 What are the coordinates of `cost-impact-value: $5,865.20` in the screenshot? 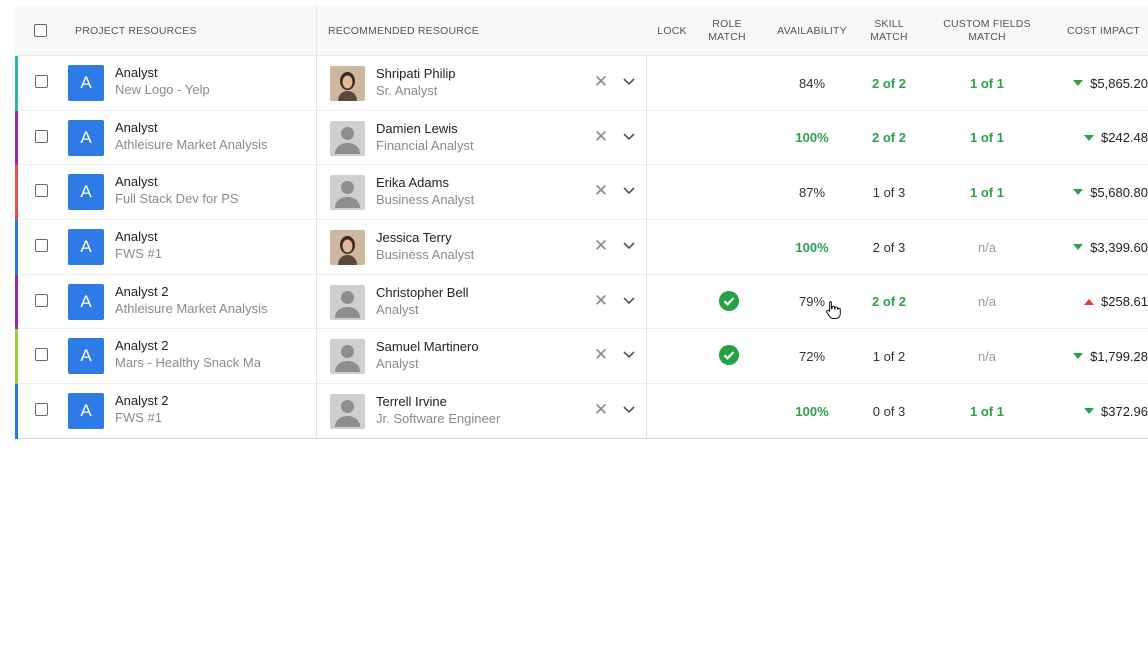 It's located at (1119, 83).